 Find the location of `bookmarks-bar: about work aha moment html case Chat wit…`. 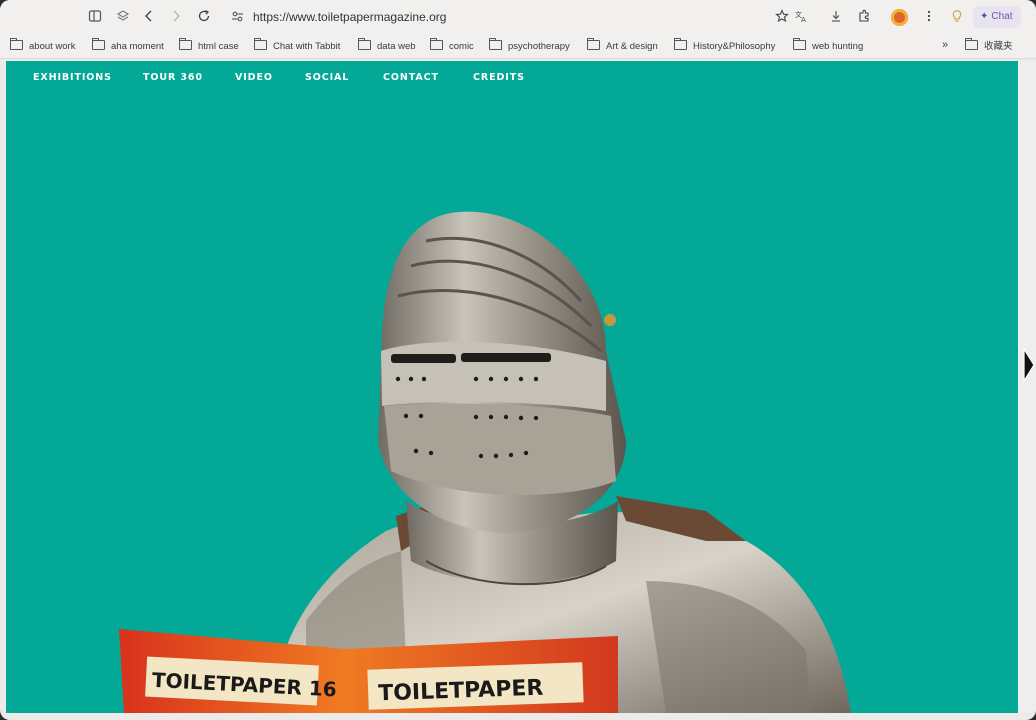

bookmarks-bar: about work aha moment html case Chat wit… is located at coordinates (518, 47).